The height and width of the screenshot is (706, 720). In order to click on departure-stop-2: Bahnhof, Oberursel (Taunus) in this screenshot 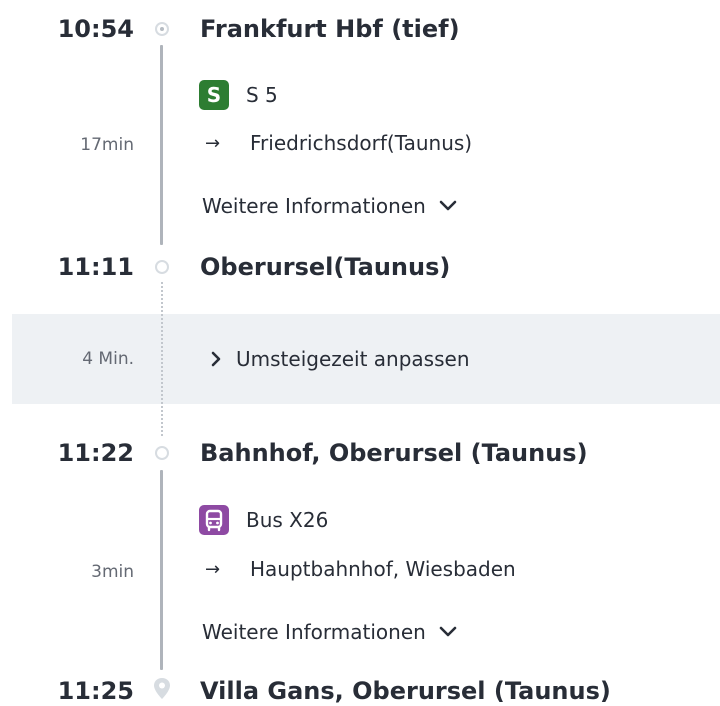, I will do `click(394, 453)`.